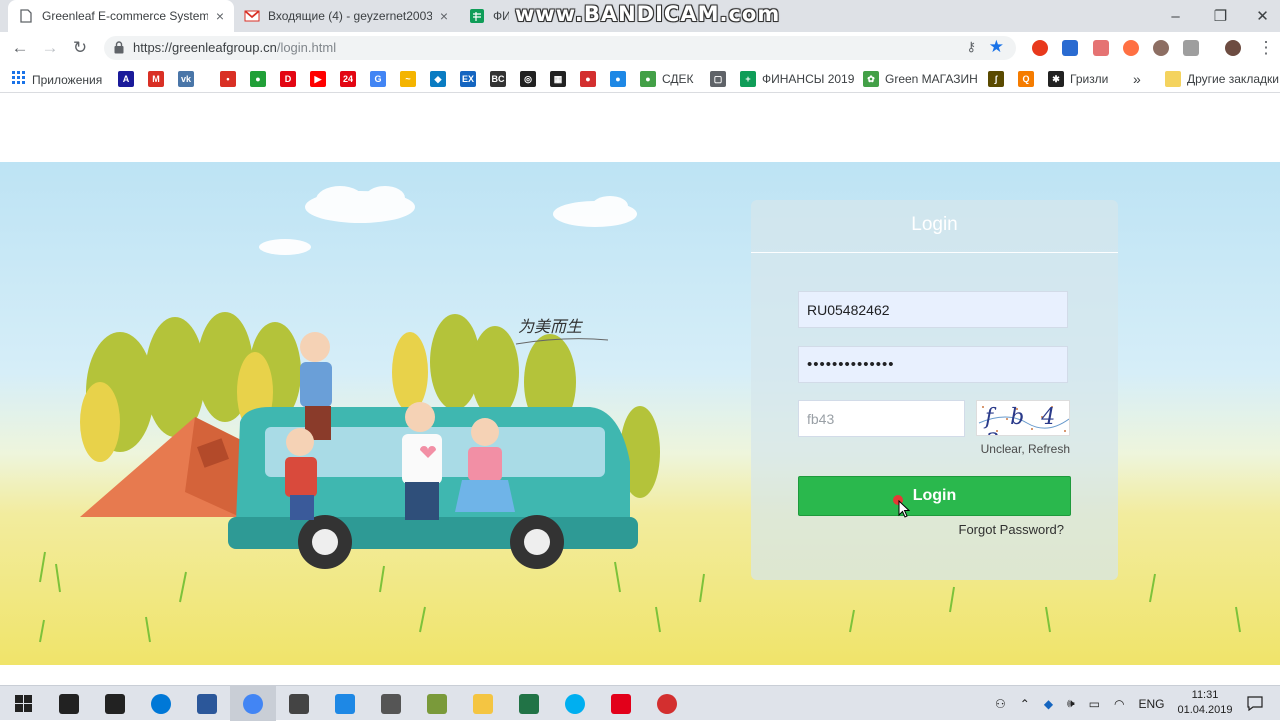 The height and width of the screenshot is (721, 1280). What do you see at coordinates (1175, 16) in the screenshot?
I see `minimize-button: –` at bounding box center [1175, 16].